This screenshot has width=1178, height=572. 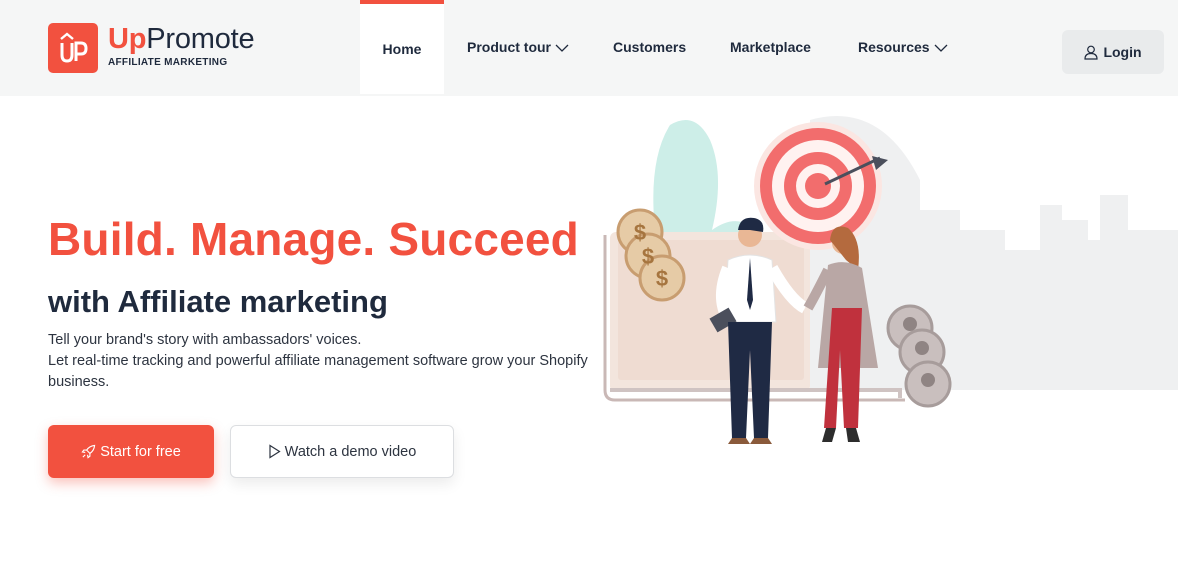 I want to click on hero-subtitle: with Affiliate marketing, so click(x=218, y=301).